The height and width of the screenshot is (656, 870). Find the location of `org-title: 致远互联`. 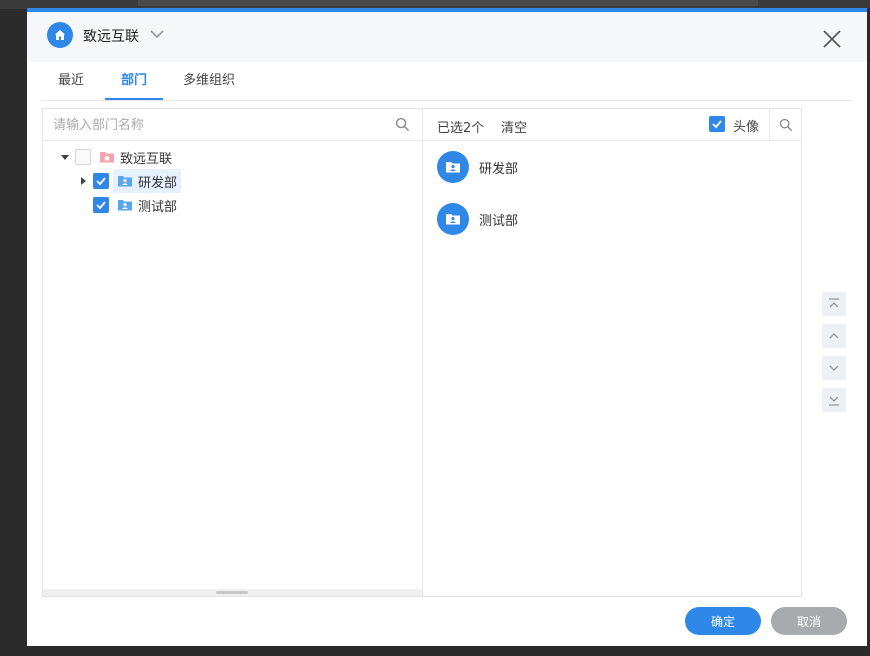

org-title: 致远互联 is located at coordinates (111, 36).